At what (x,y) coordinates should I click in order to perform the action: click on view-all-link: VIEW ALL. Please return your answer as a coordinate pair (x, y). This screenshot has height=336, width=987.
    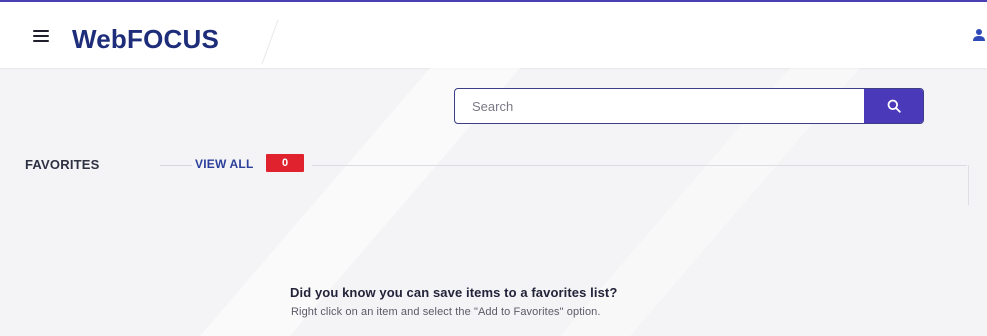
    Looking at the image, I should click on (224, 164).